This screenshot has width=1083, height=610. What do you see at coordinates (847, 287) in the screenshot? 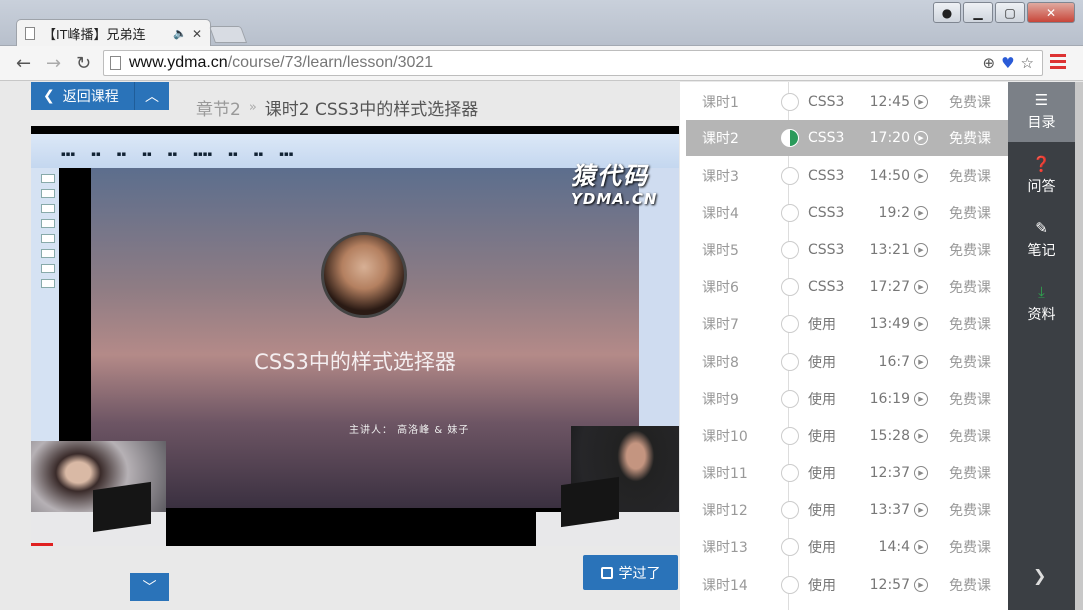
I see `lesson-row: 课时6 CSS3 17:27 ▶ 免费课` at bounding box center [847, 287].